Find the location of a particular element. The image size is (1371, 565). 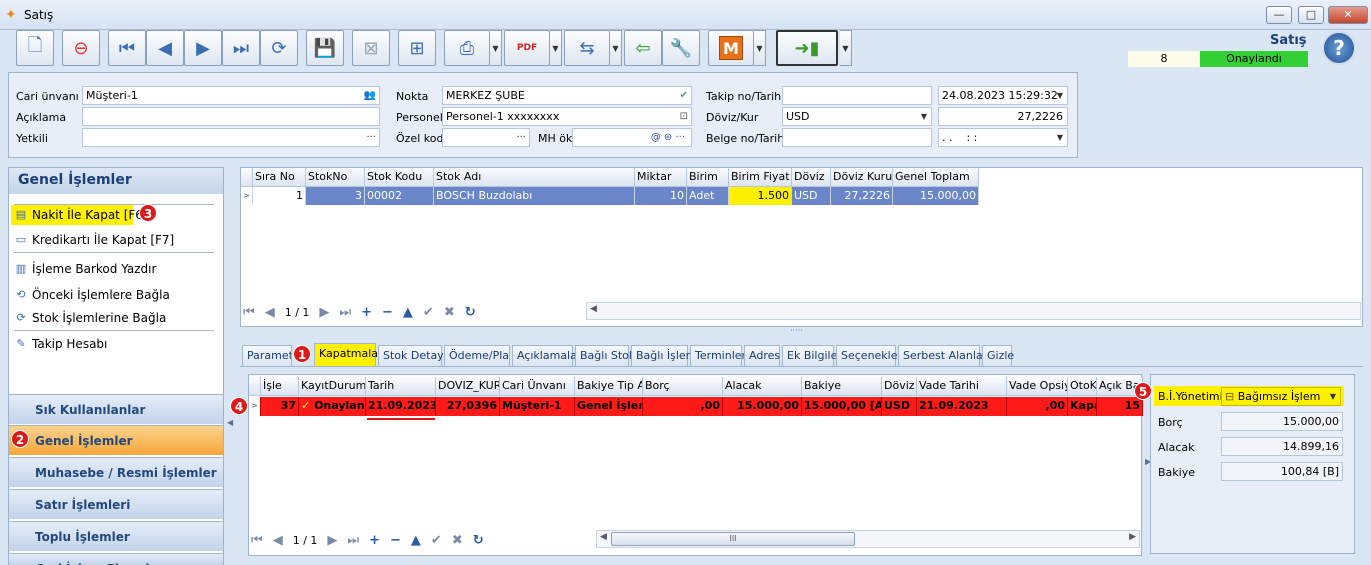

col-otoka: OtoKa is located at coordinates (1082, 386).